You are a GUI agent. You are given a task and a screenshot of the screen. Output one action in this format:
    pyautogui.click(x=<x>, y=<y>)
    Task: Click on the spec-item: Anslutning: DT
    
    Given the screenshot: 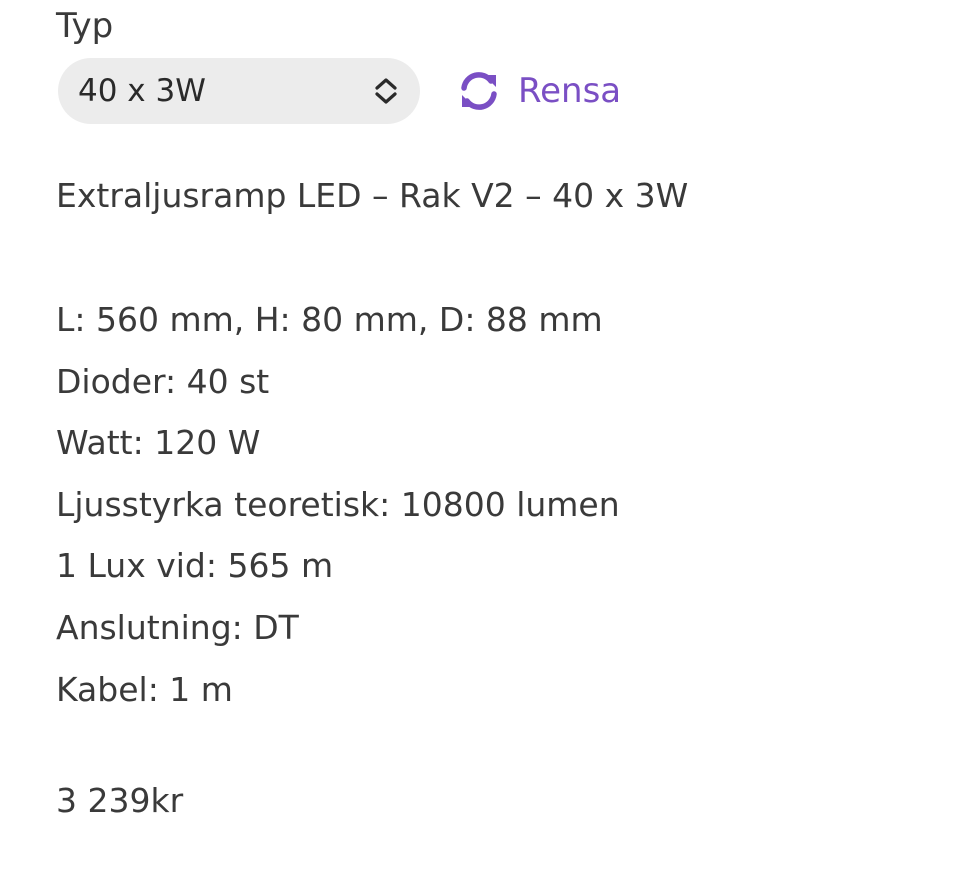 What is the action you would take?
    pyautogui.click(x=177, y=627)
    